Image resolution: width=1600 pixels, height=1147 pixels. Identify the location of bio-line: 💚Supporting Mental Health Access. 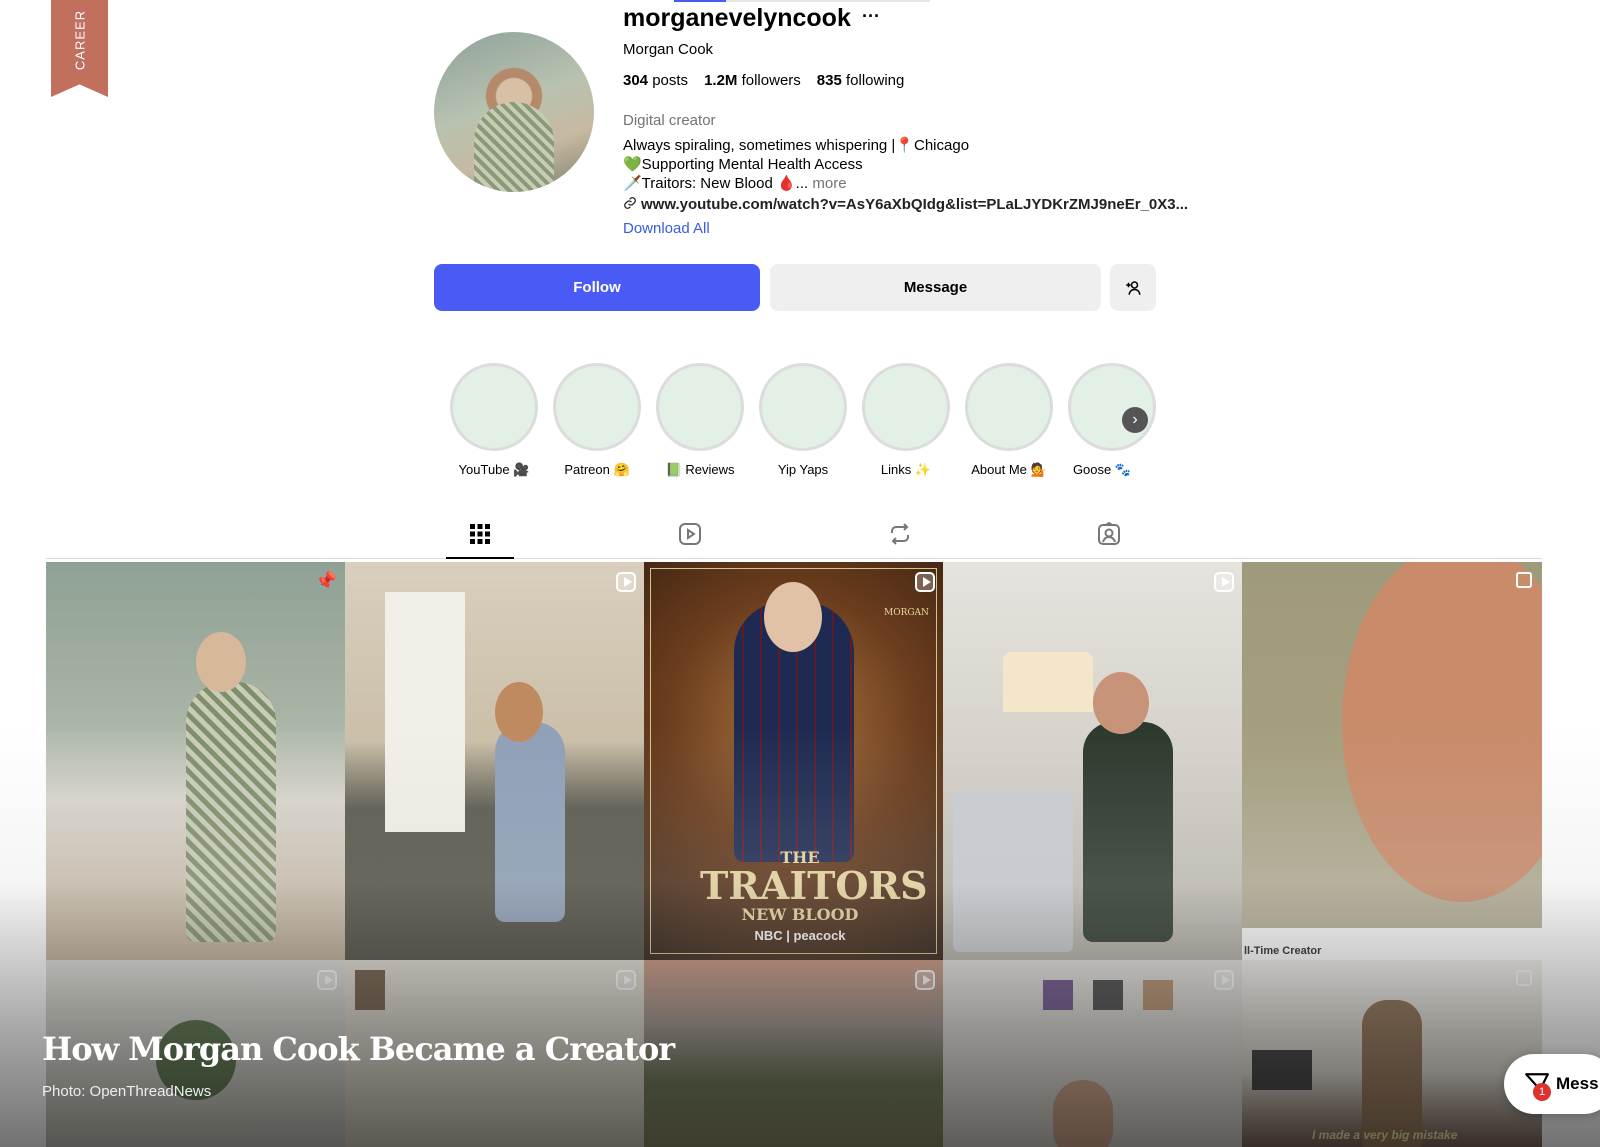
(743, 164).